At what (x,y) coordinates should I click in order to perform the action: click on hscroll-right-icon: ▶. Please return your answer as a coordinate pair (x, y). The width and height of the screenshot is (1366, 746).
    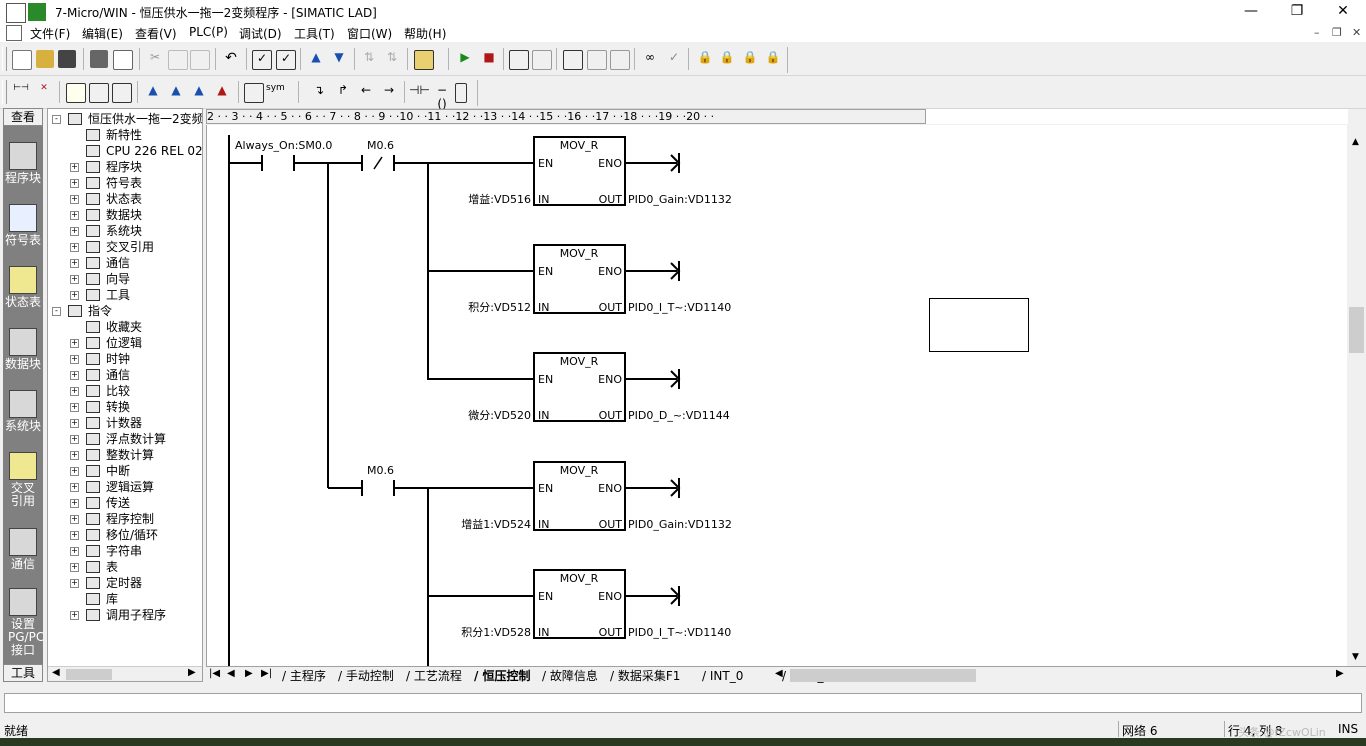
    Looking at the image, I should click on (1340, 673).